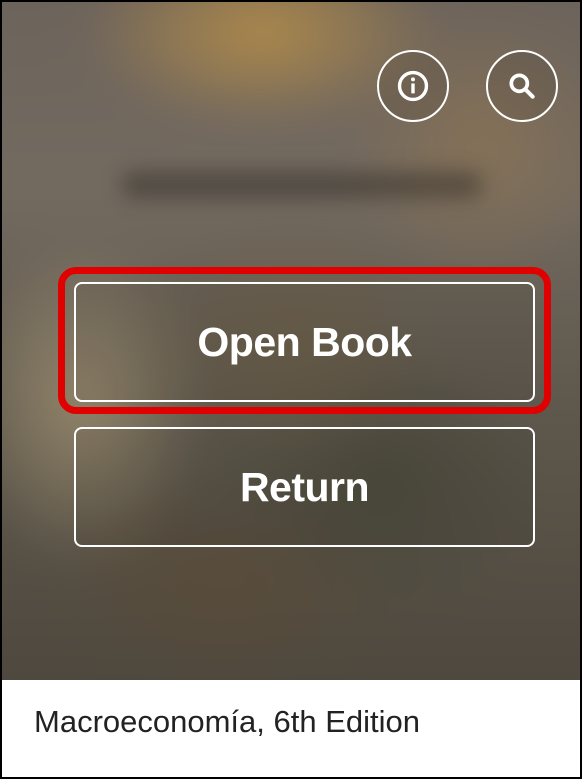  I want to click on blurred-cover-title, so click(302, 185).